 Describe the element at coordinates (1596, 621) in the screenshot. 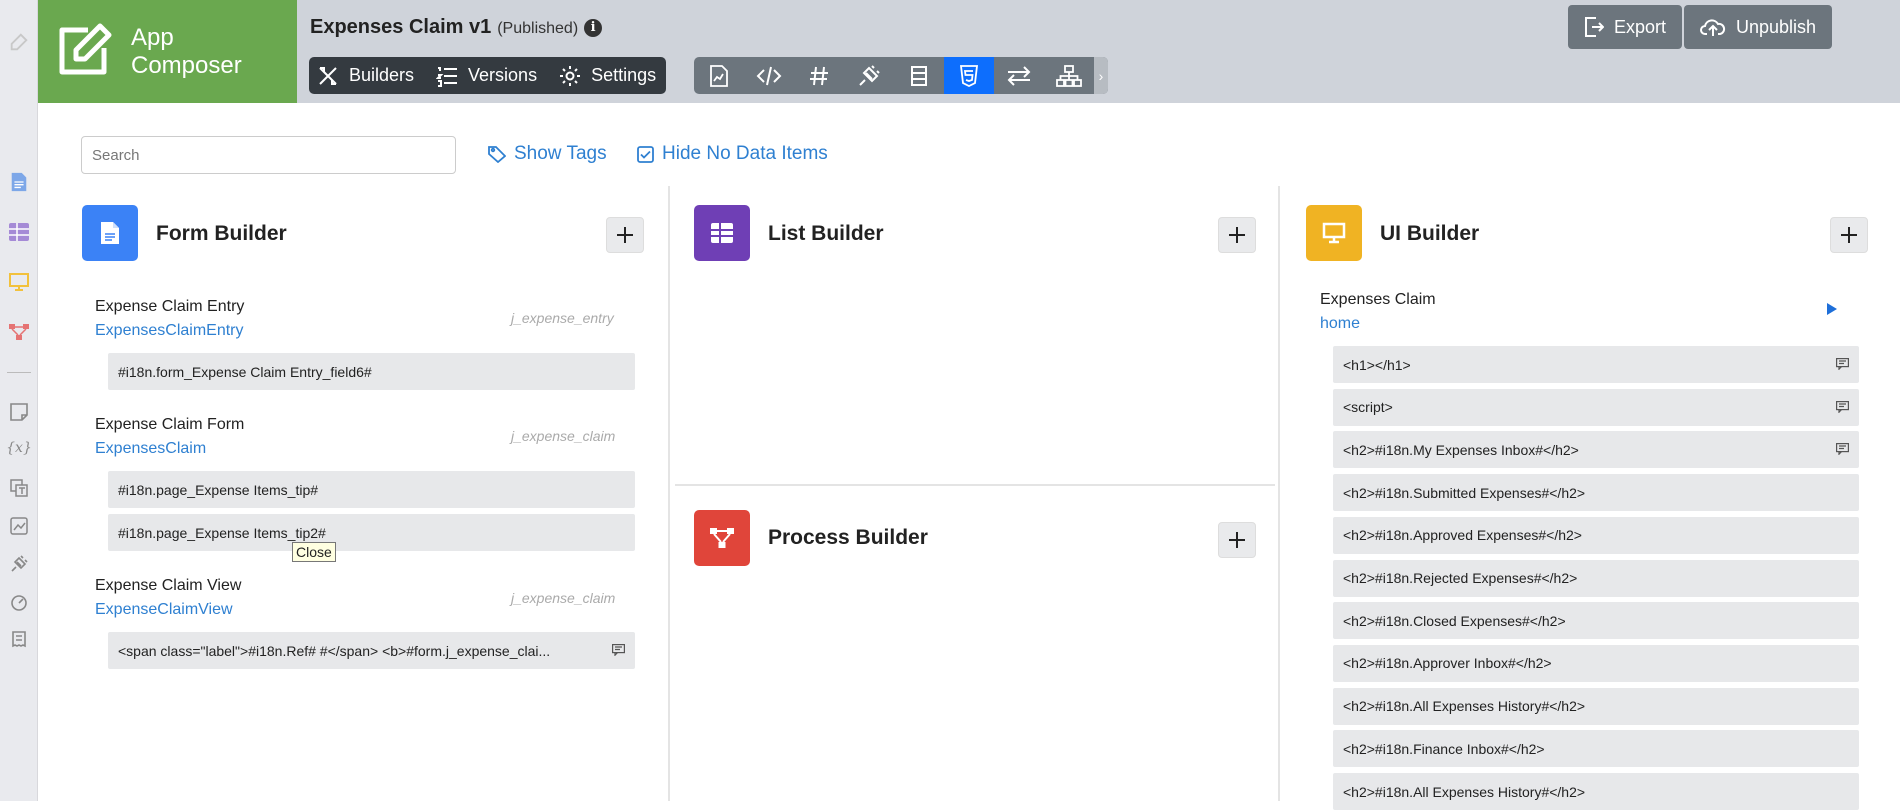

I see `ui-item-row: <h2>#i18n.Closed Expenses#</h2>` at that location.